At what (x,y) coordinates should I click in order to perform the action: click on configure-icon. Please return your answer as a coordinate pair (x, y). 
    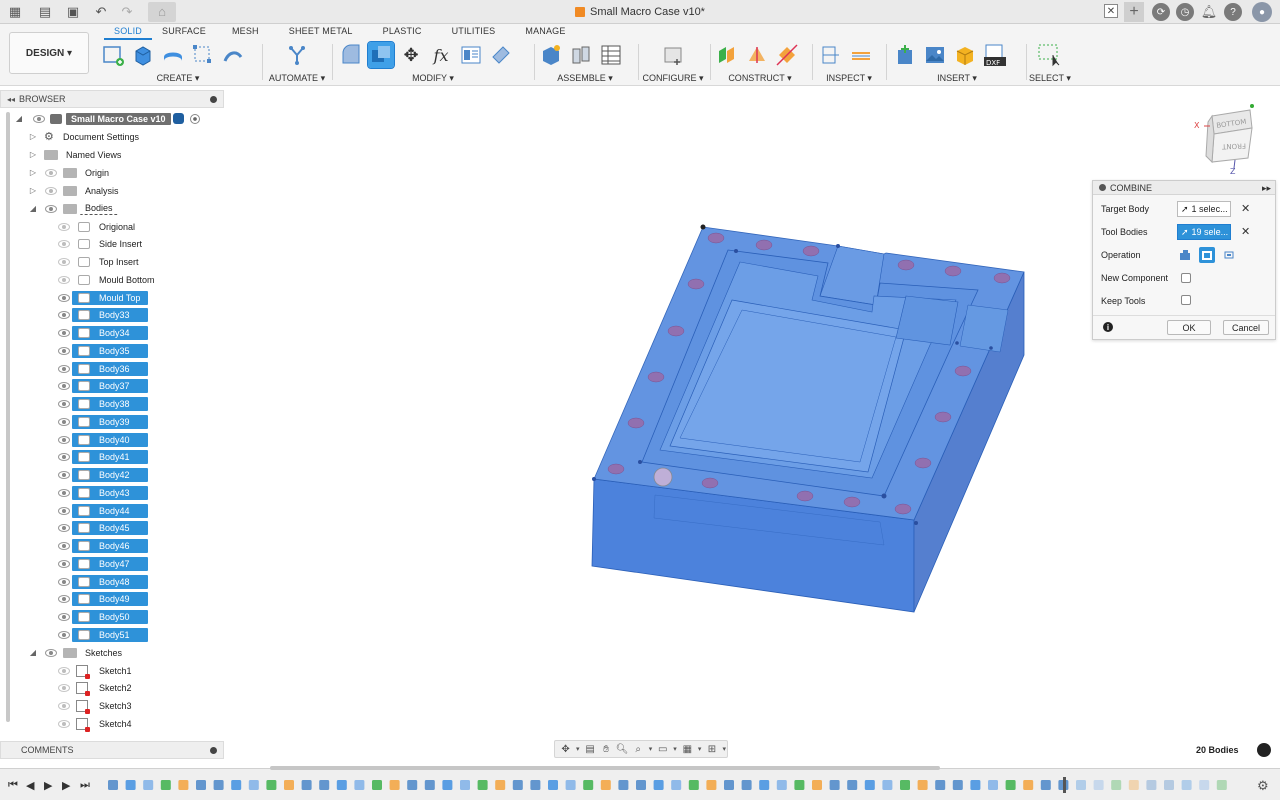
    Looking at the image, I should click on (673, 55).